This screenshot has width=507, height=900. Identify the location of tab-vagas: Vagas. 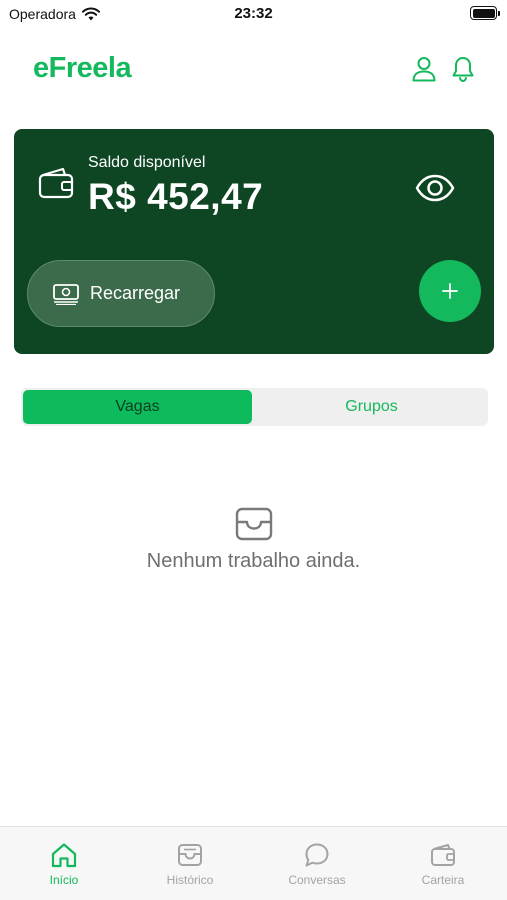
(137, 407).